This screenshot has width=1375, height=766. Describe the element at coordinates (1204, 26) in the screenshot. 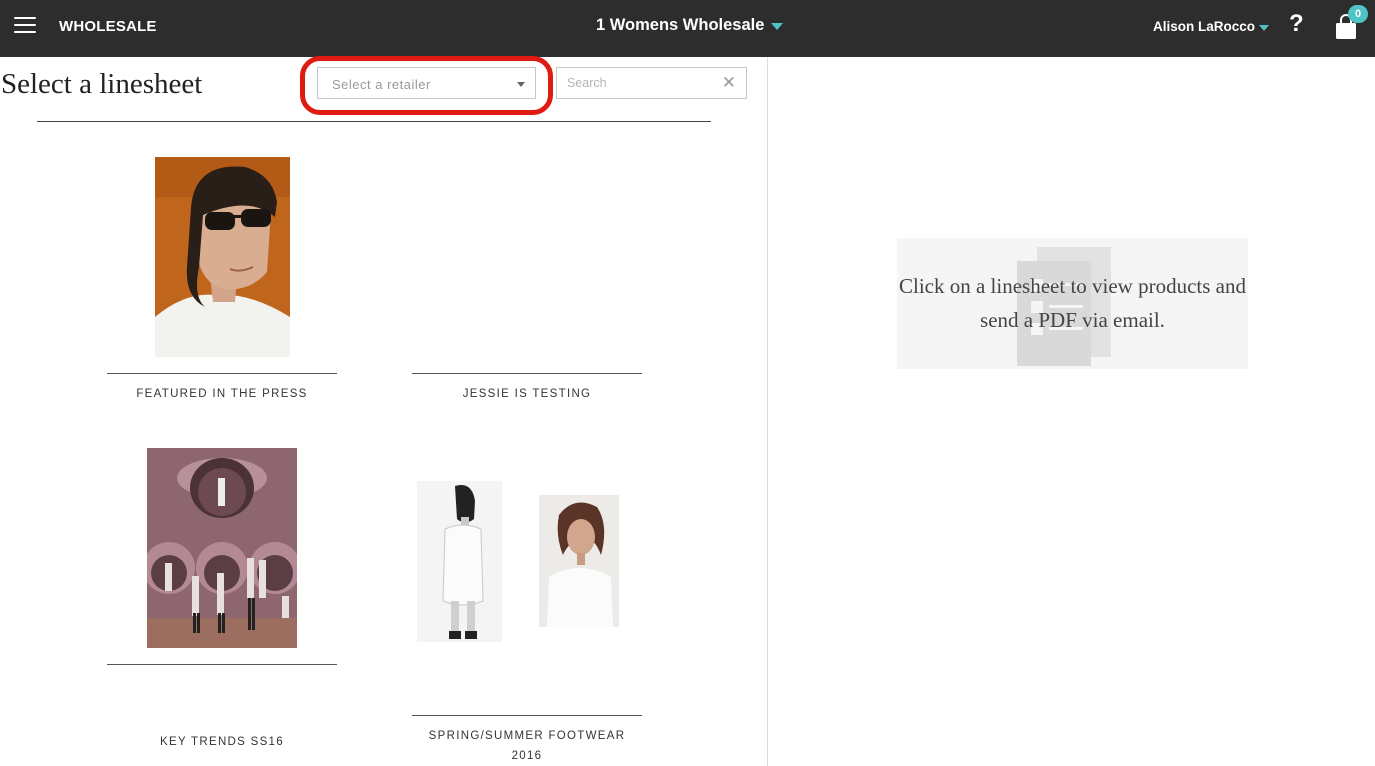

I see `user-name: Alison LaRocco` at that location.